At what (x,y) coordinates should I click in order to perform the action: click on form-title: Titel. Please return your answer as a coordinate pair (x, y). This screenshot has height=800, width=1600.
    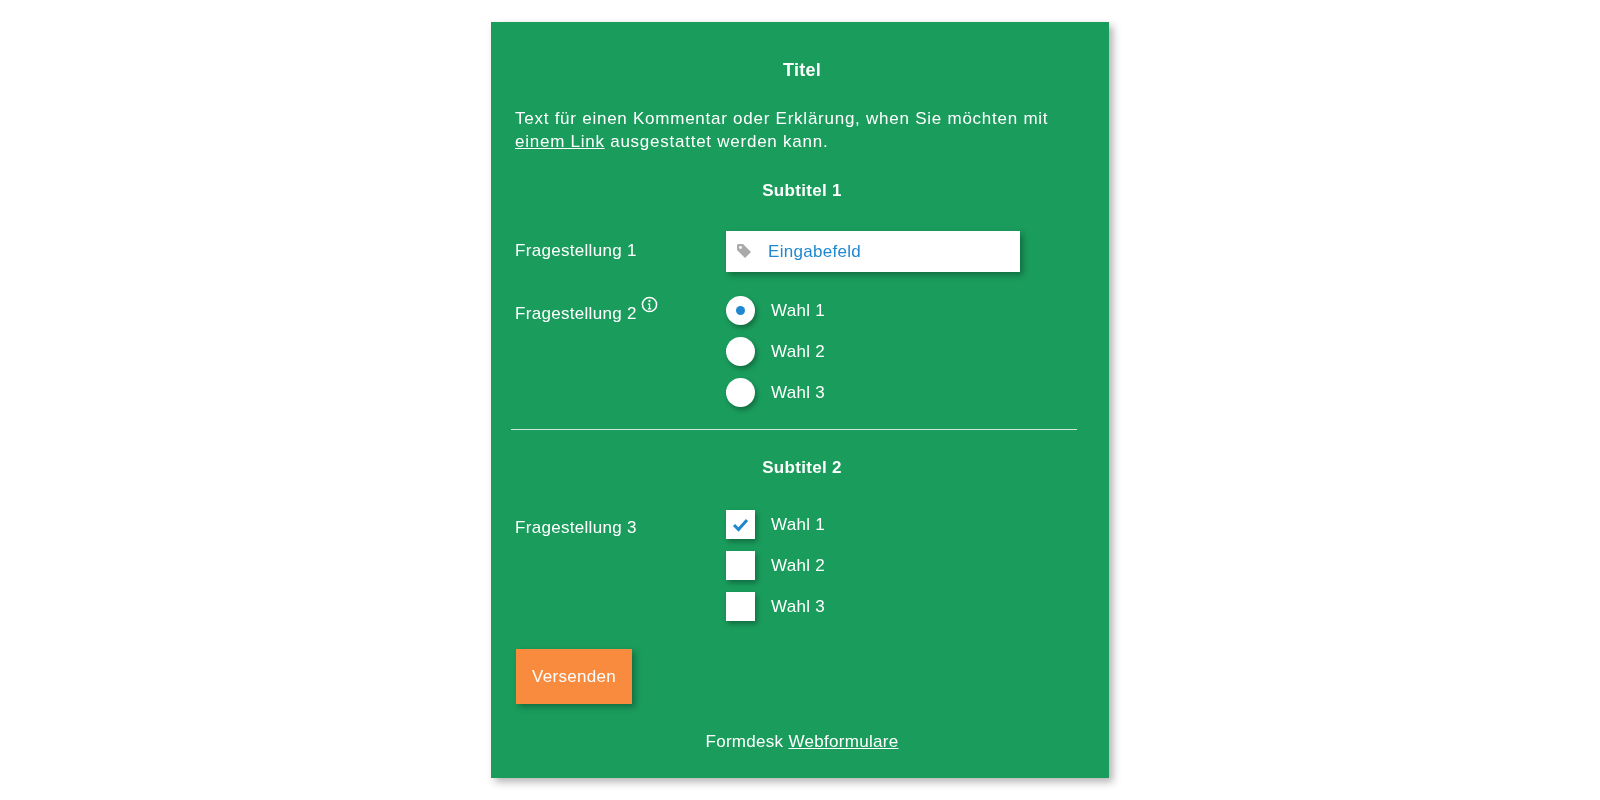
    Looking at the image, I should click on (802, 70).